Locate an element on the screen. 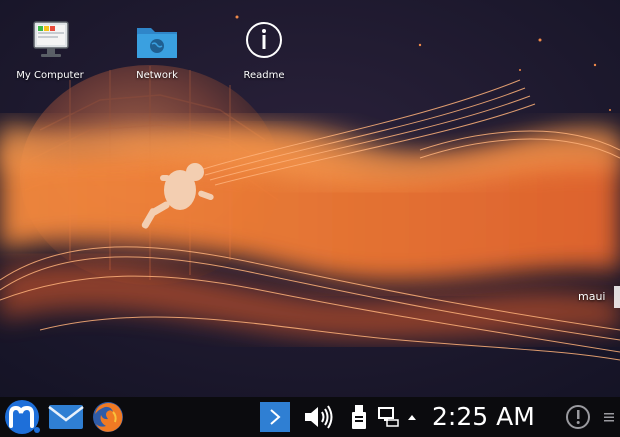 The width and height of the screenshot is (620, 437). mail-icon is located at coordinates (66, 417).